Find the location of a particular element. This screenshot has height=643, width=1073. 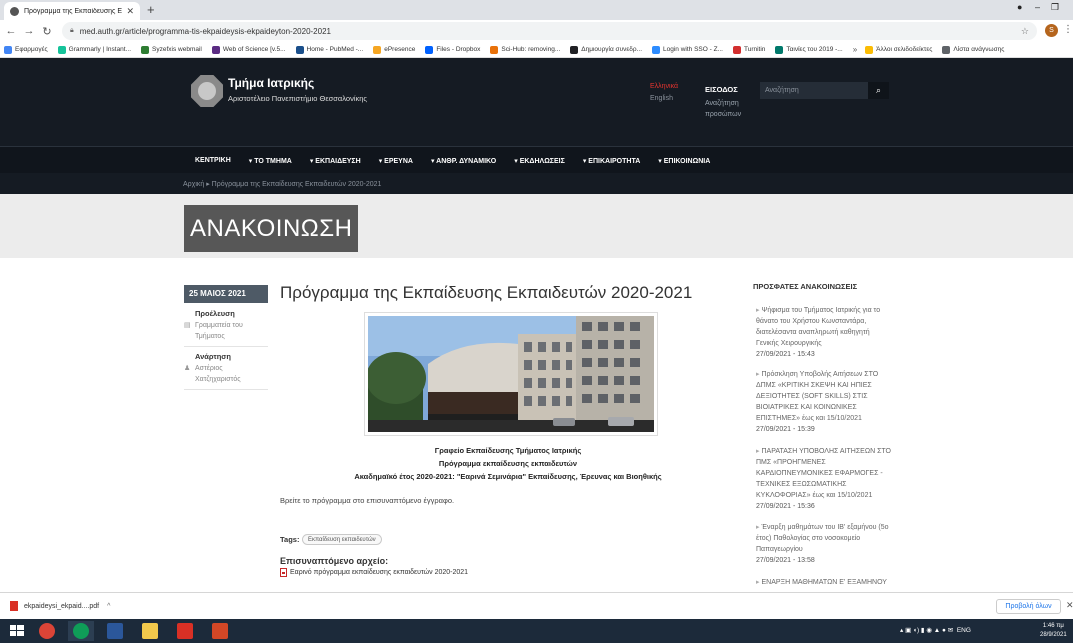

lang-english-link: English is located at coordinates (661, 98).